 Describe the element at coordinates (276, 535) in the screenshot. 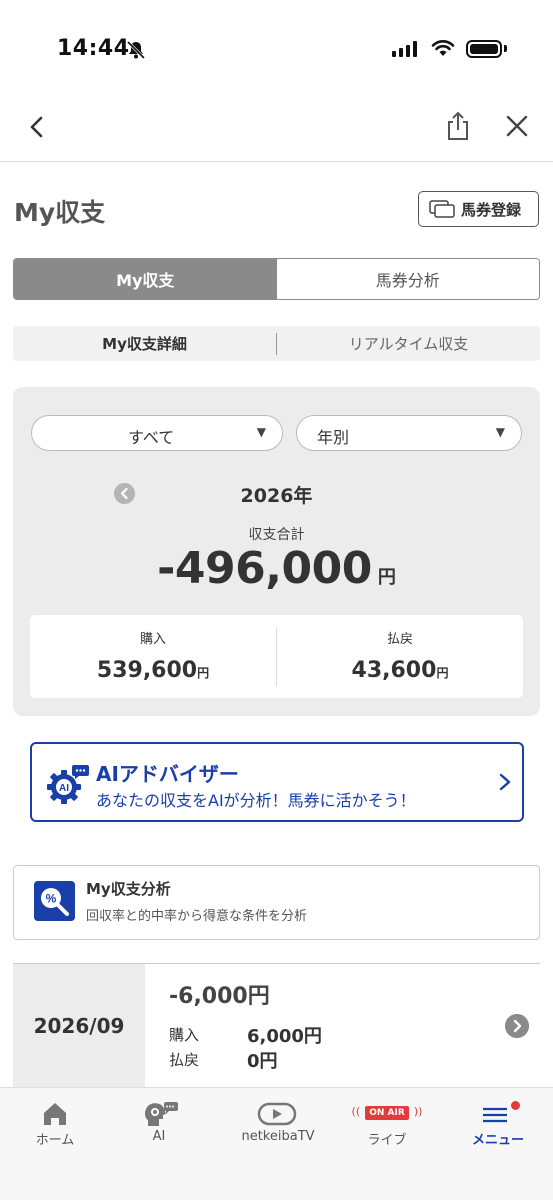

I see `total-label: 収支合計` at that location.